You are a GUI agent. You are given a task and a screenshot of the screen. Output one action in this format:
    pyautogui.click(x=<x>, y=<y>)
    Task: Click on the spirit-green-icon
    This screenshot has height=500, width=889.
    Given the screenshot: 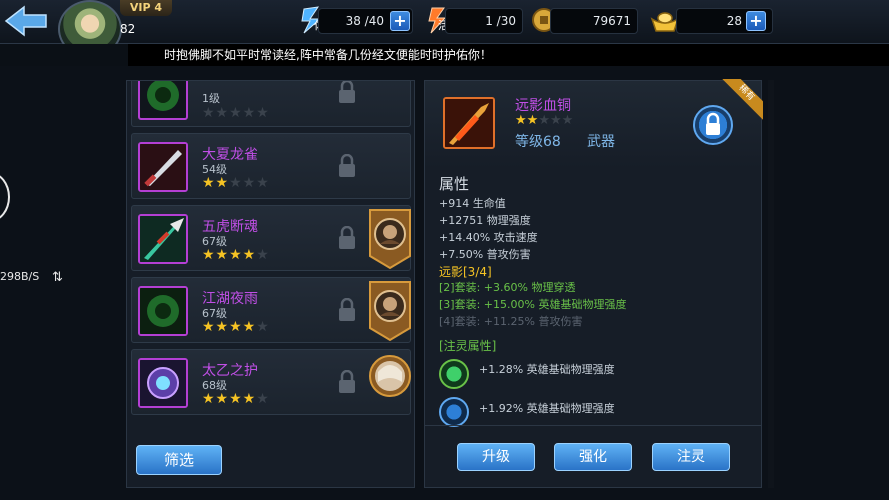 What is the action you would take?
    pyautogui.click(x=454, y=374)
    